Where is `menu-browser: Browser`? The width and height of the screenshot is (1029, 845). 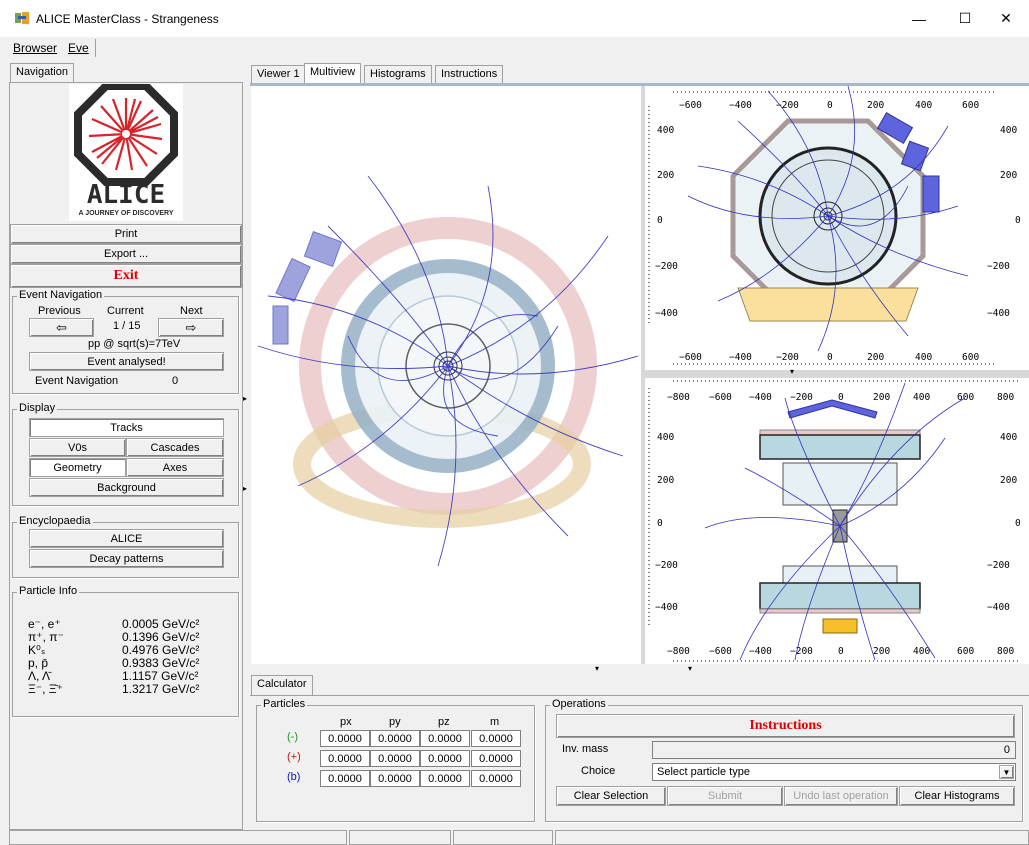 menu-browser: Browser is located at coordinates (35, 48).